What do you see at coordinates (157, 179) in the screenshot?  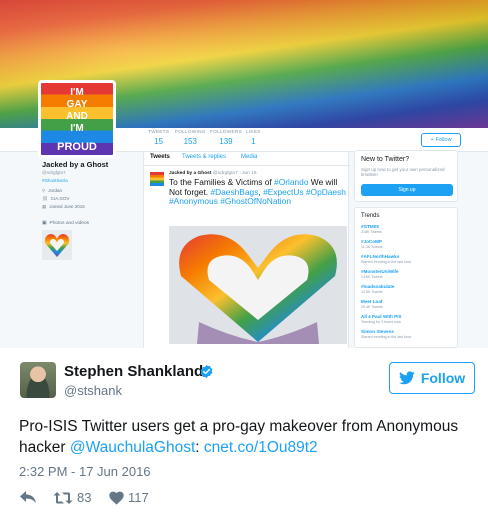 I see `tweet-avatar` at bounding box center [157, 179].